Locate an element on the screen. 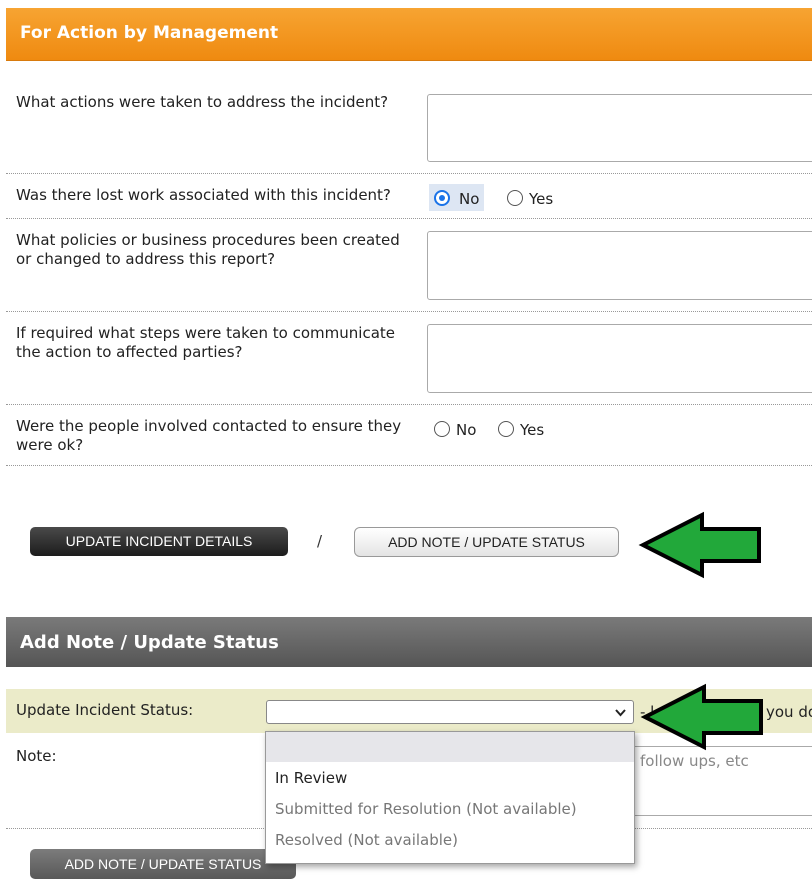 The height and width of the screenshot is (895, 812). status-hint-right: you do is located at coordinates (789, 712).